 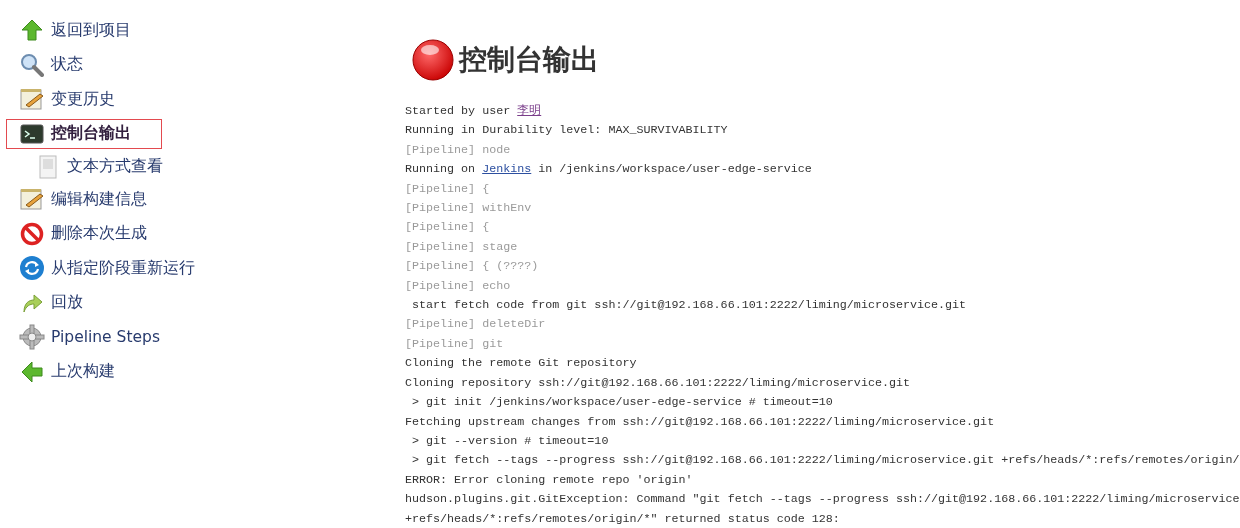 I want to click on sidebar-item: 删除本次生成, so click(x=92, y=233).